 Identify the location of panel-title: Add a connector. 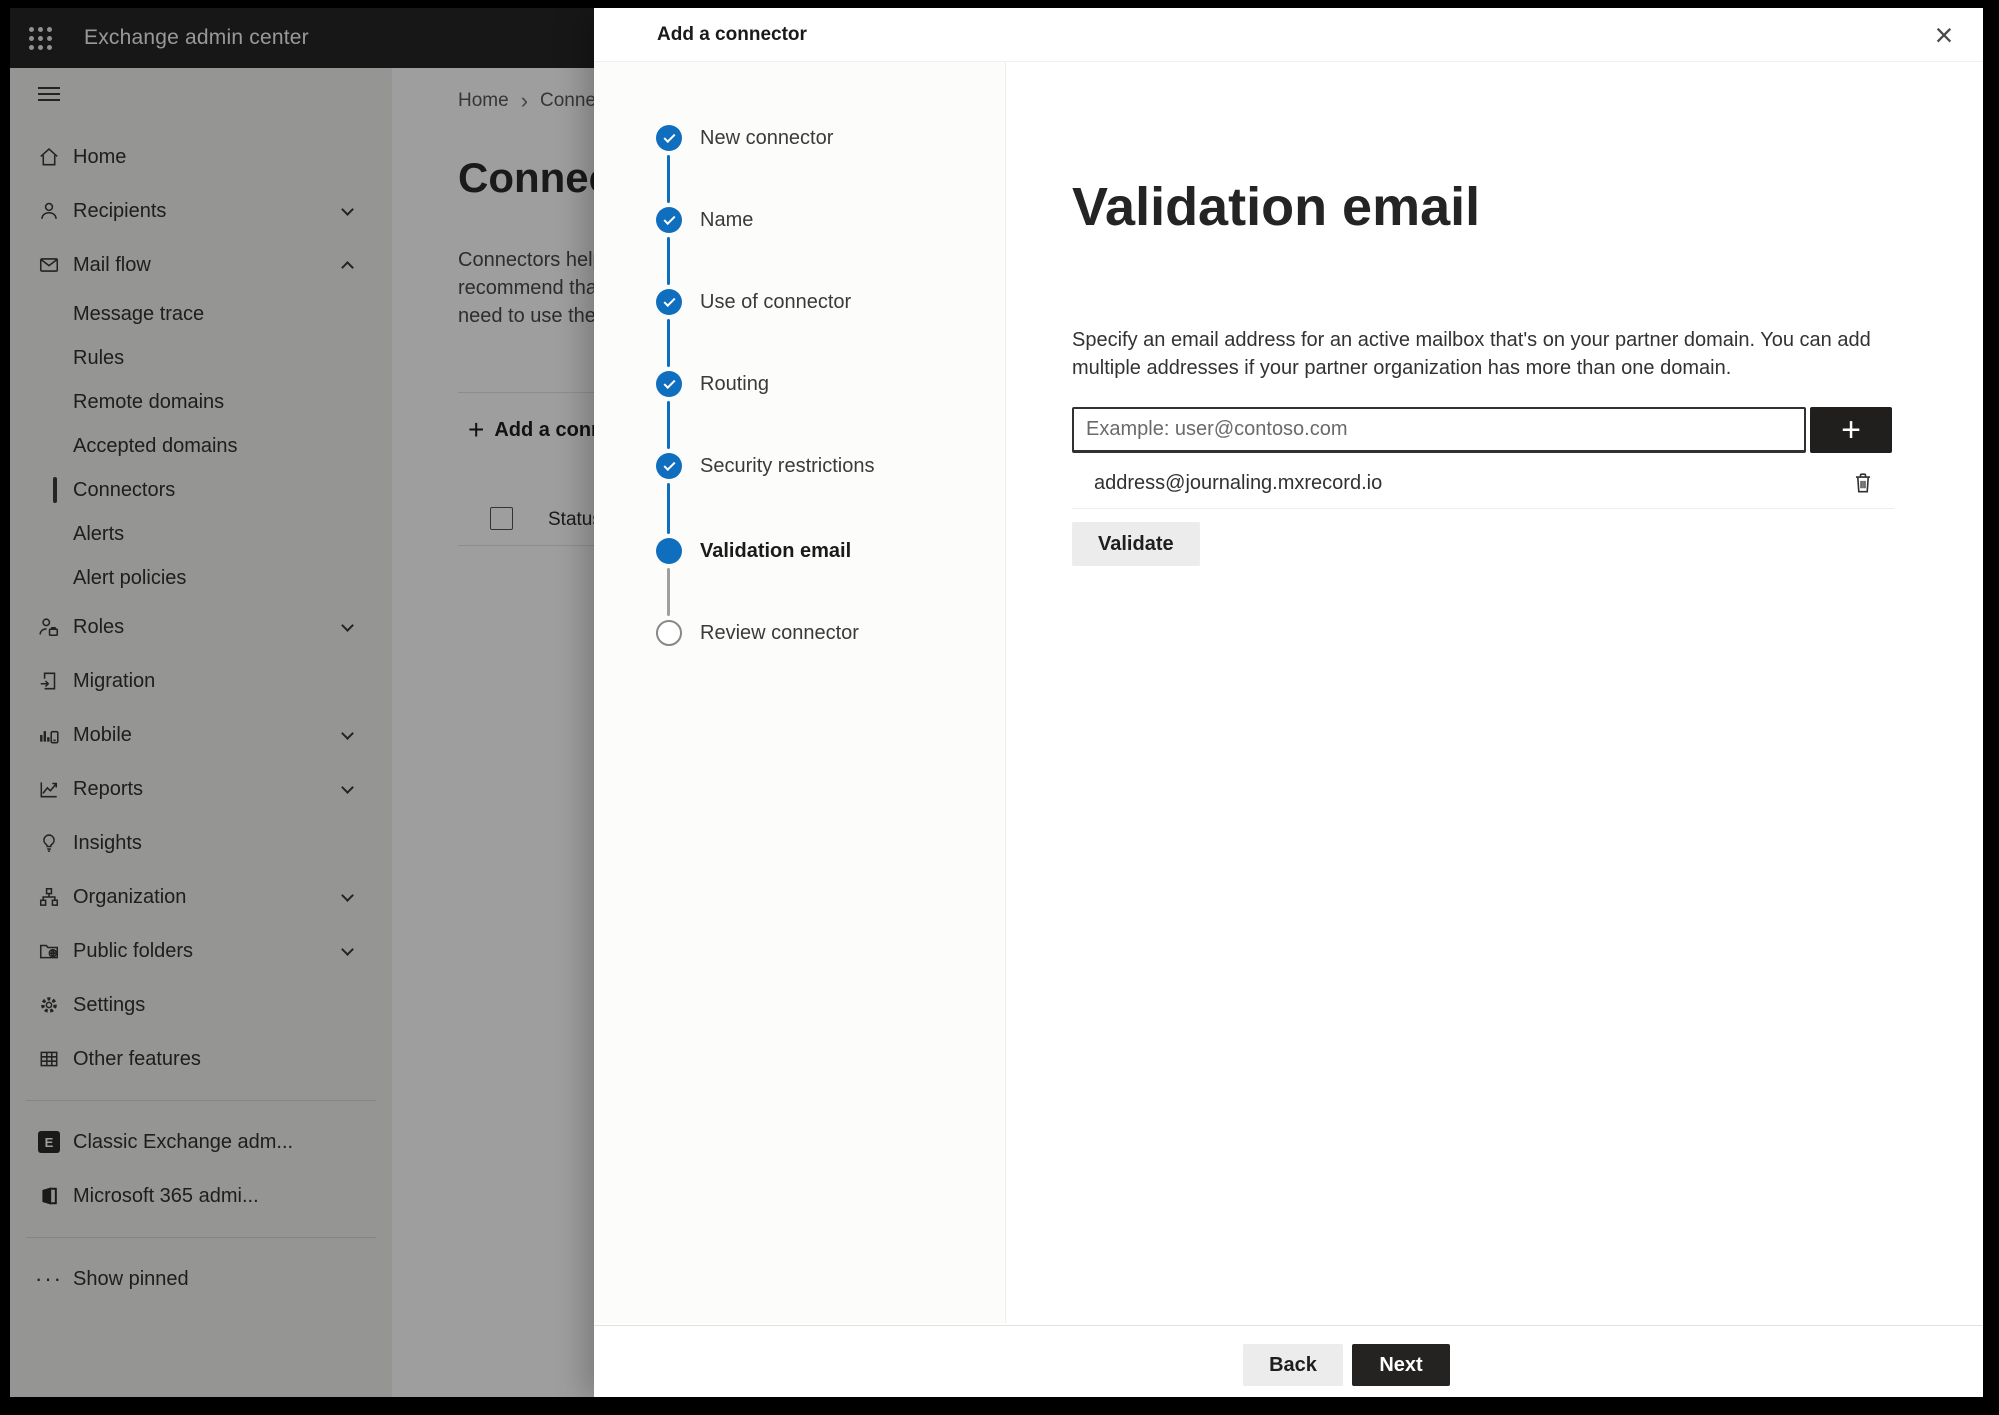
(732, 34).